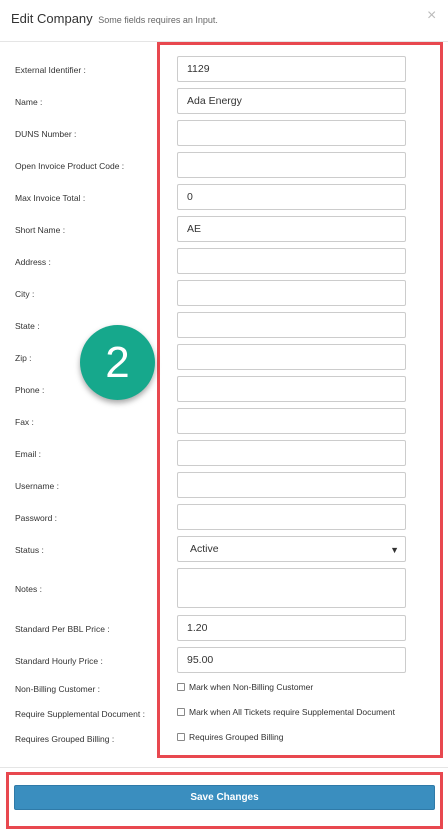 Image resolution: width=448 pixels, height=838 pixels. What do you see at coordinates (28, 589) in the screenshot?
I see `notes-label: Notes :` at bounding box center [28, 589].